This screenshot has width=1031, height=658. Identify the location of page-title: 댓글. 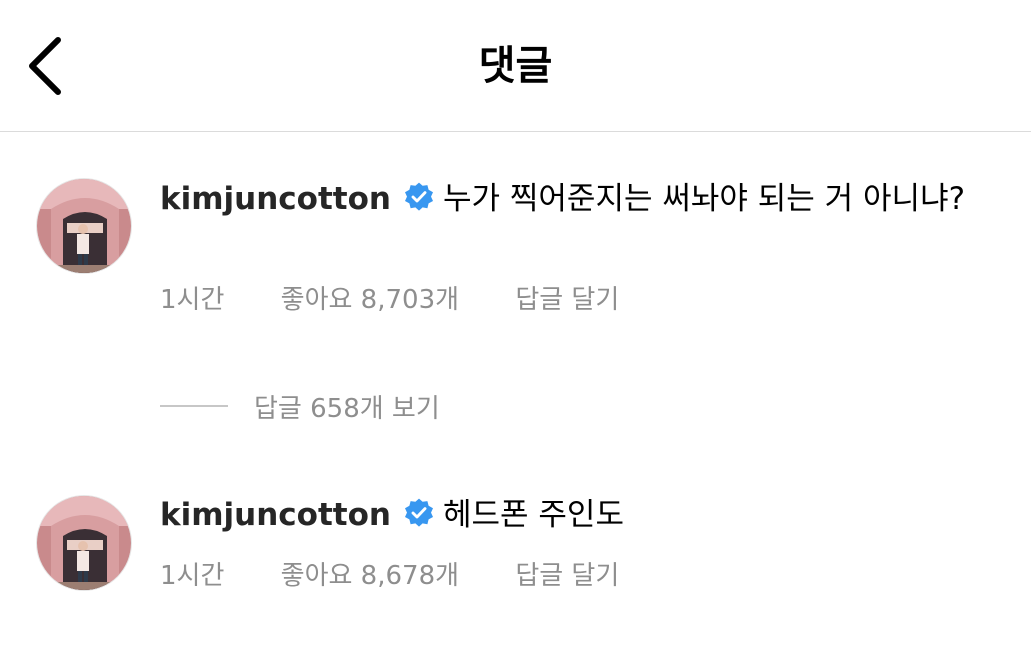
(515, 66).